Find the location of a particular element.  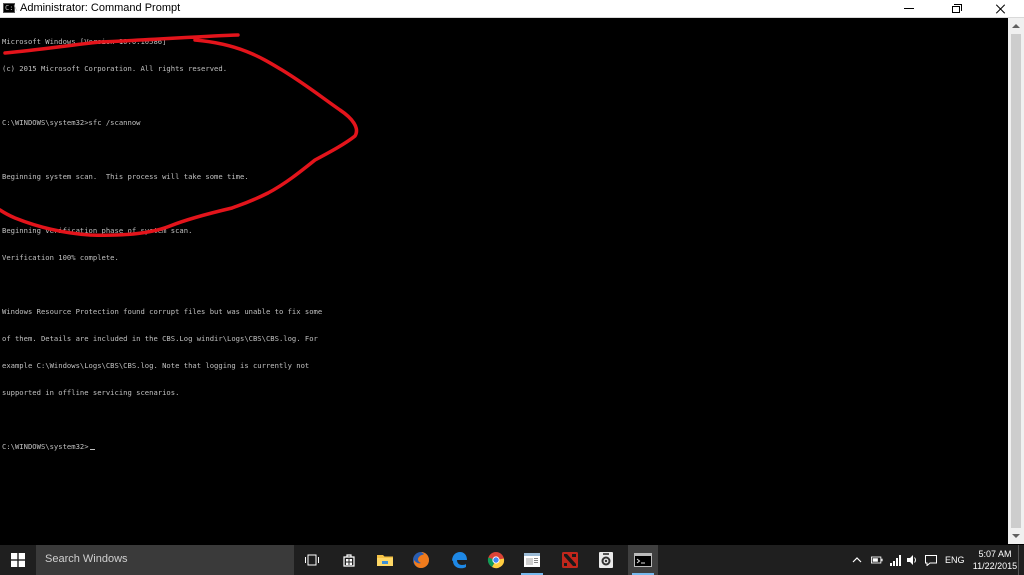

close-button is located at coordinates (1001, 8).